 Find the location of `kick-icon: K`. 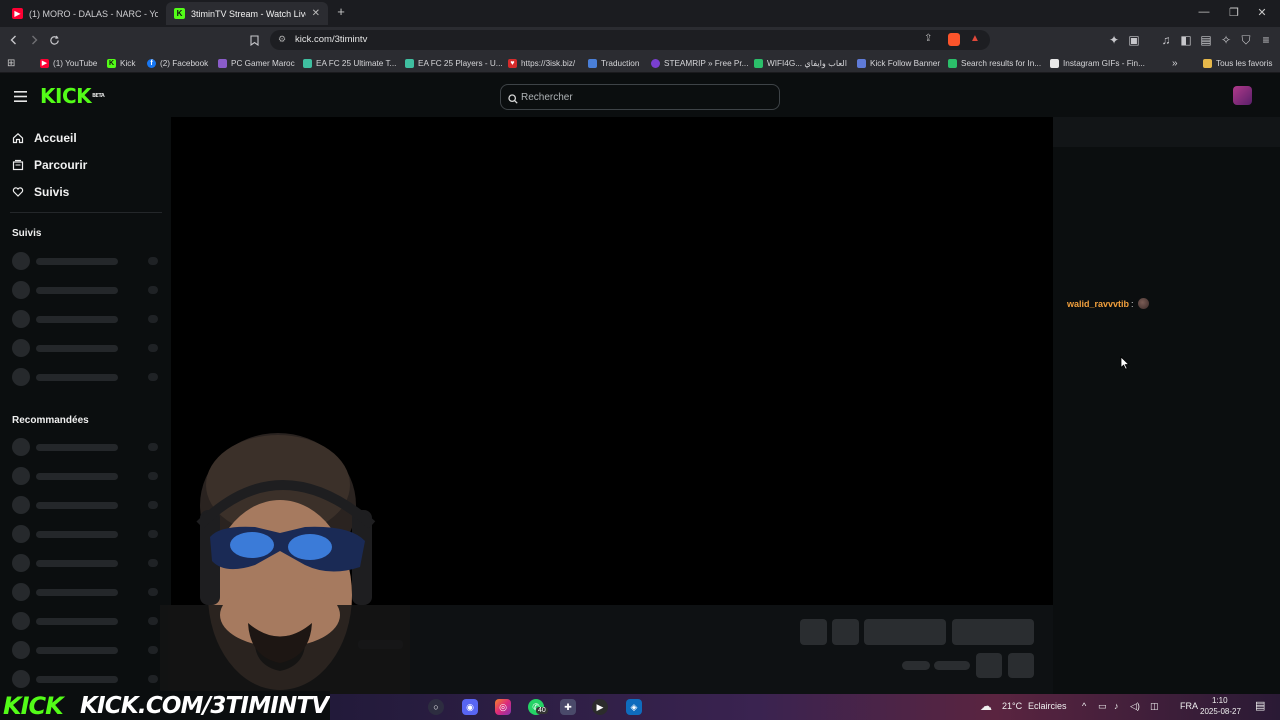

kick-icon: K is located at coordinates (111, 63).